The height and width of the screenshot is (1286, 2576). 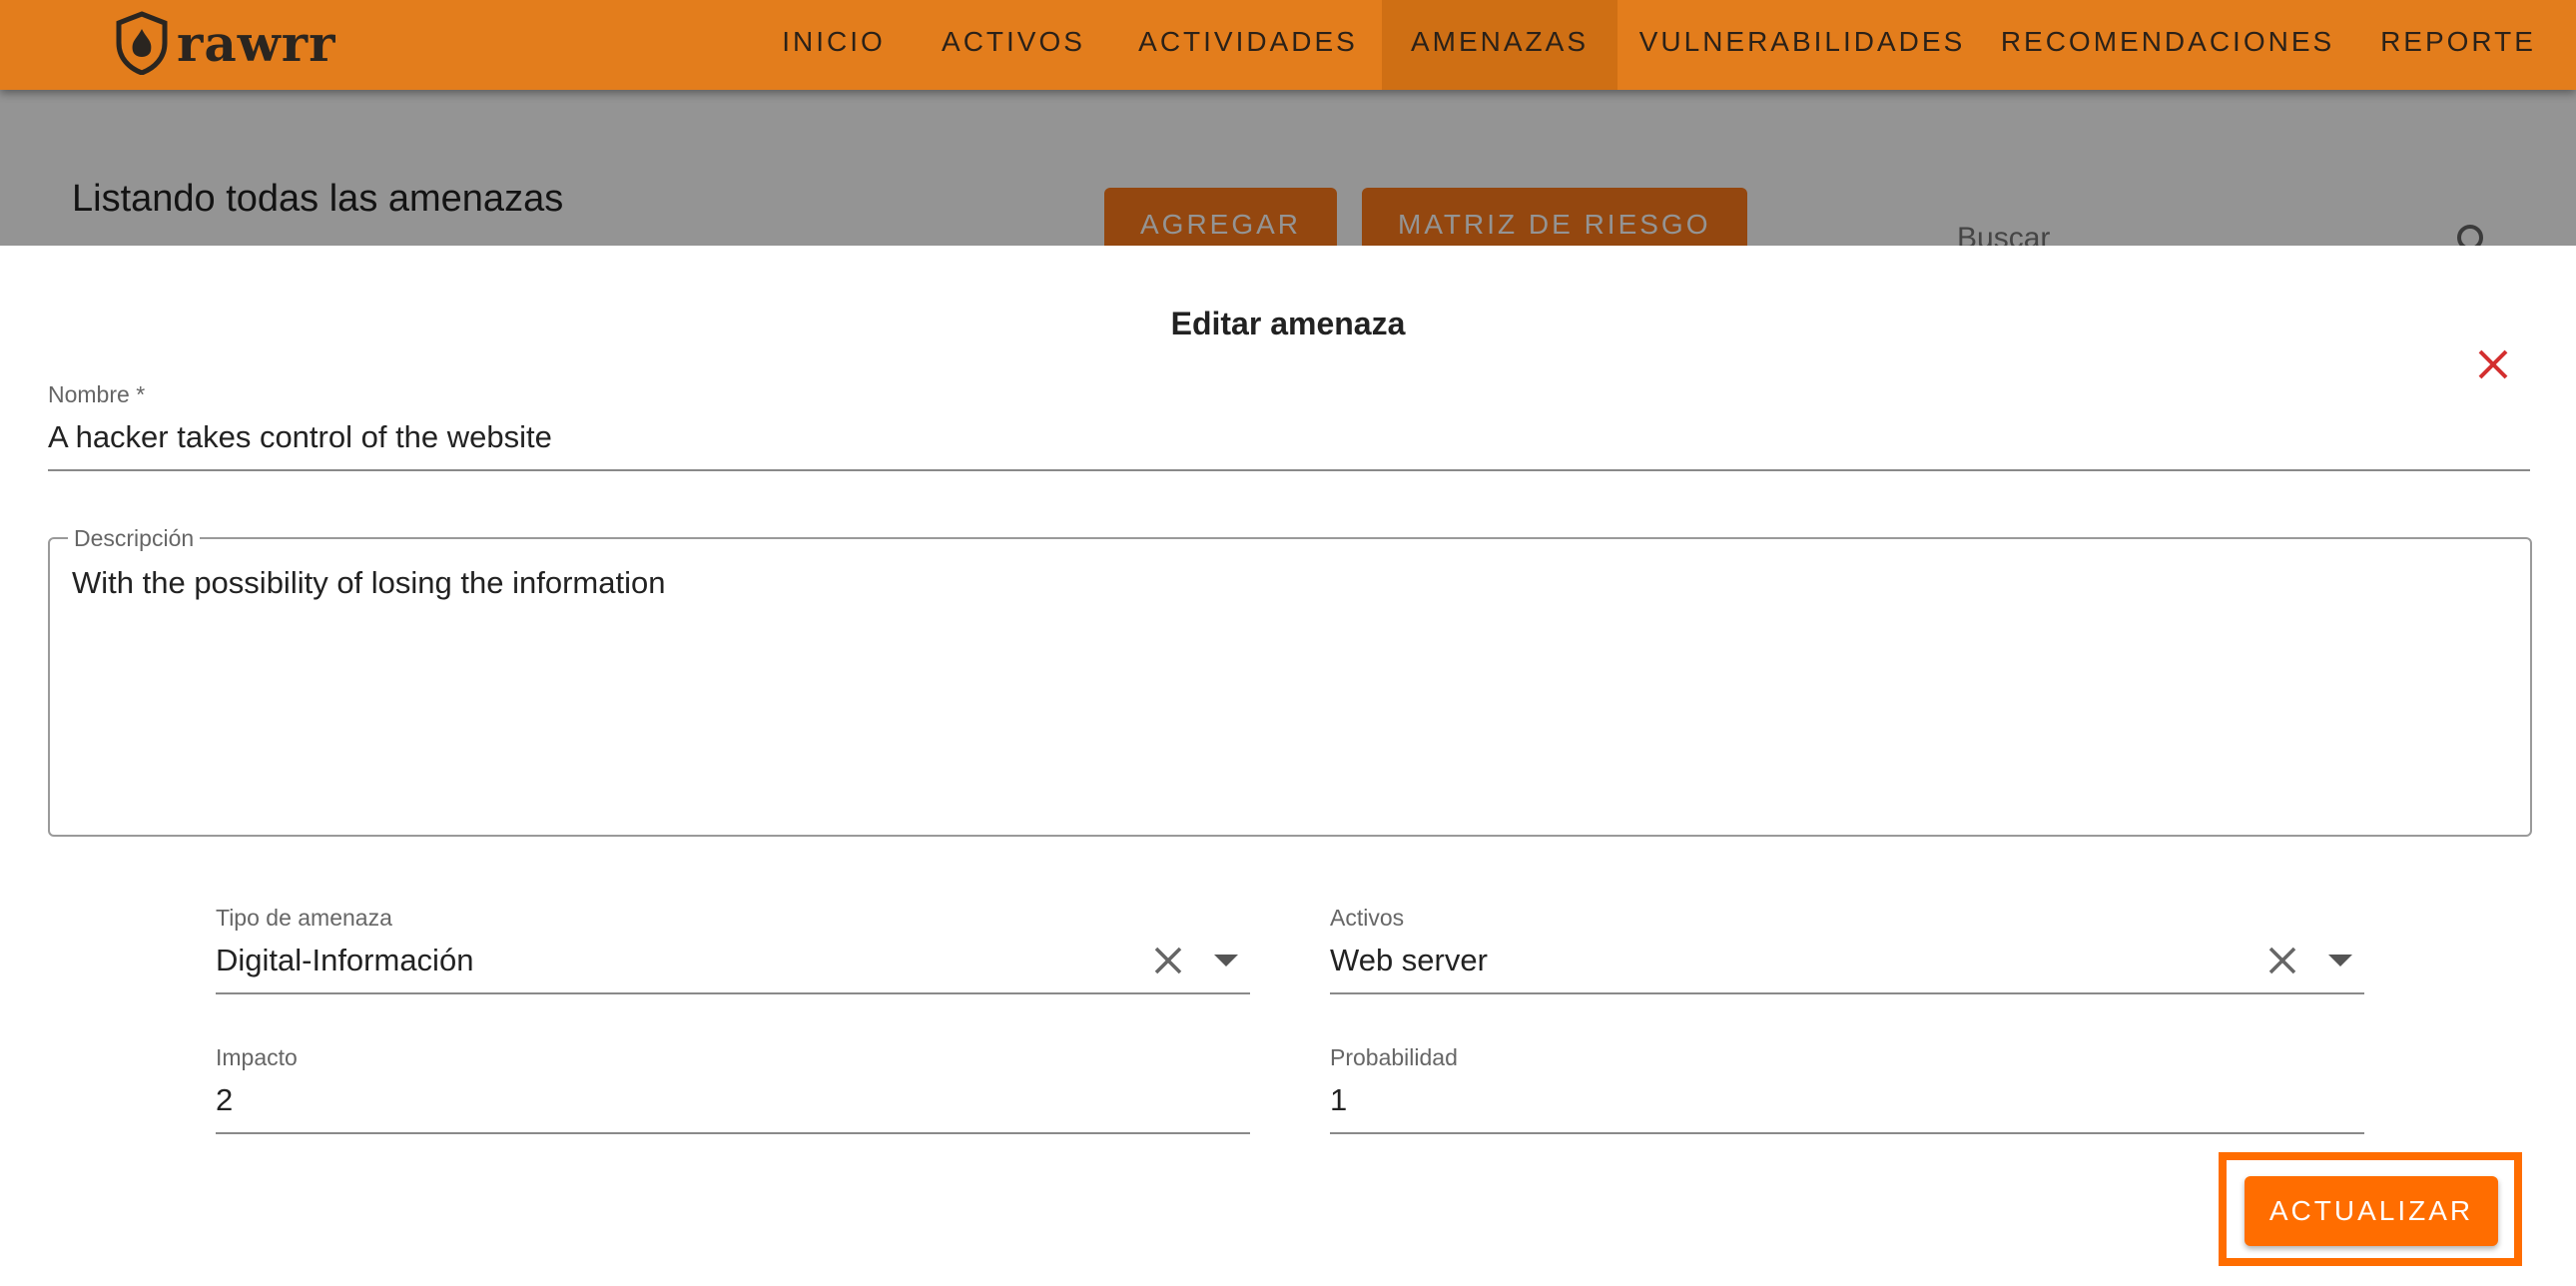 I want to click on impacto-field: 2, so click(x=224, y=1100).